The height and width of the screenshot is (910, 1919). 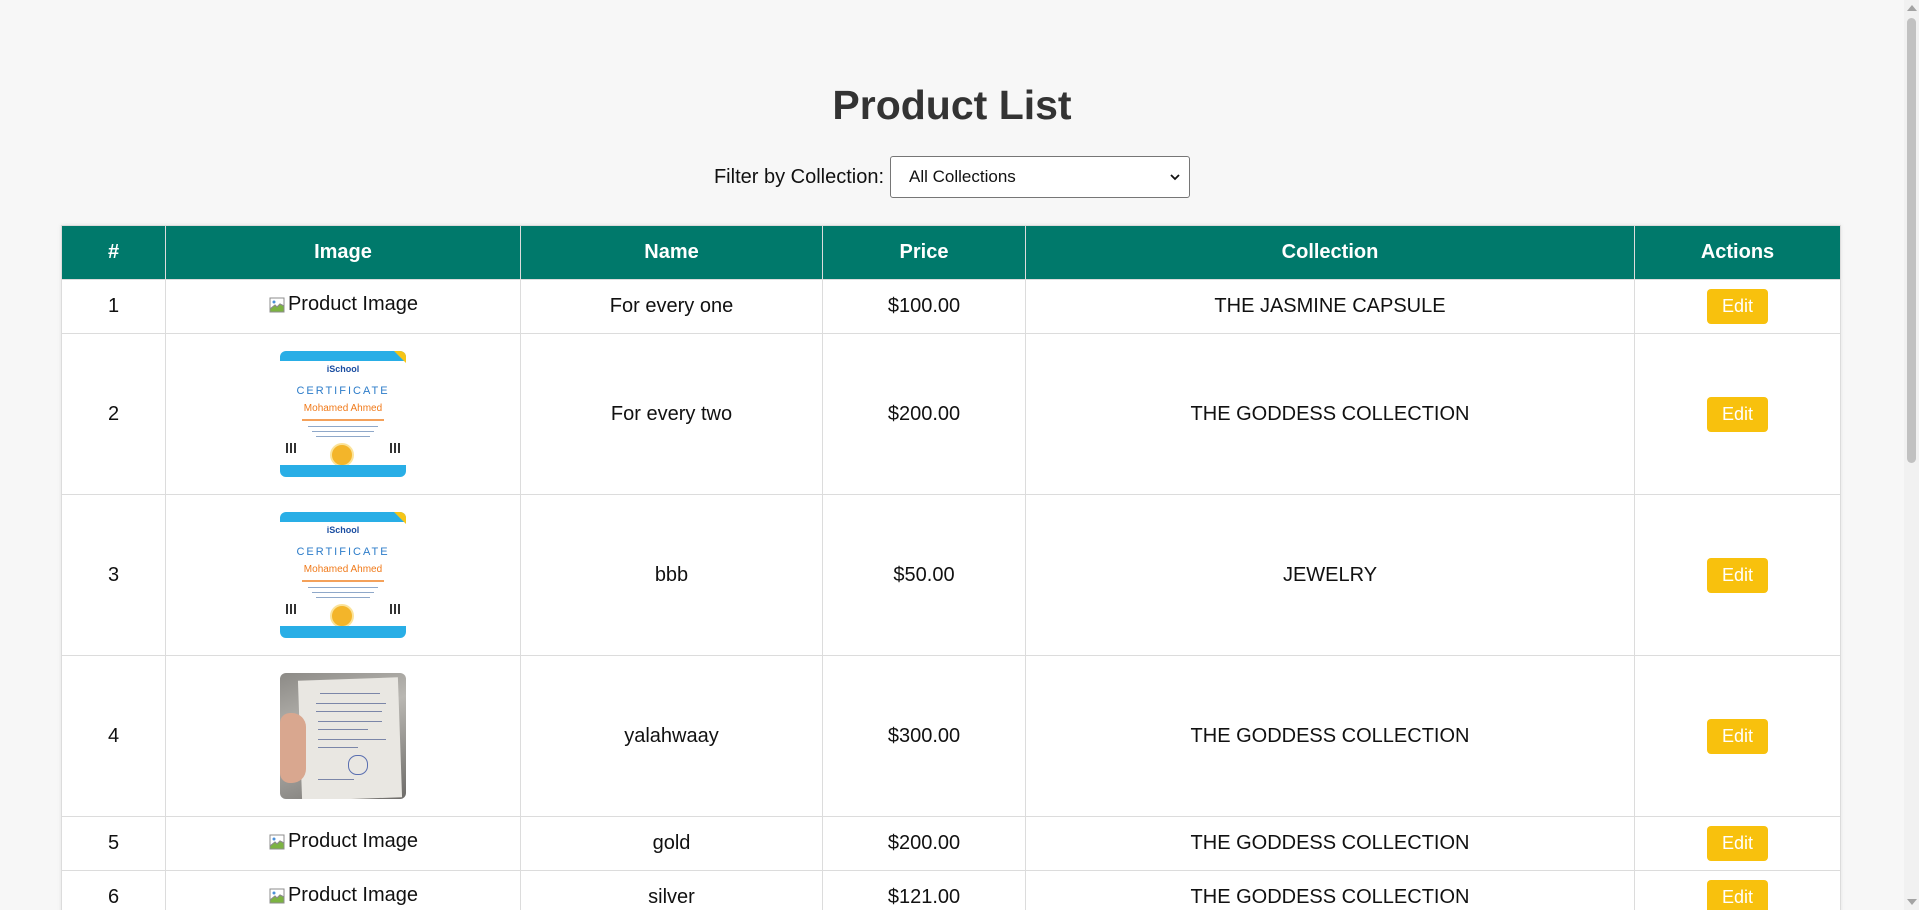 I want to click on cell-name: yalahwaay, so click(x=671, y=736).